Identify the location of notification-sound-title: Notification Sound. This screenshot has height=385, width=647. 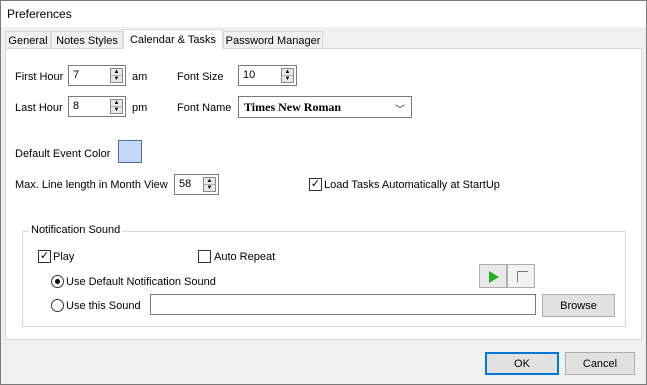
(76, 230).